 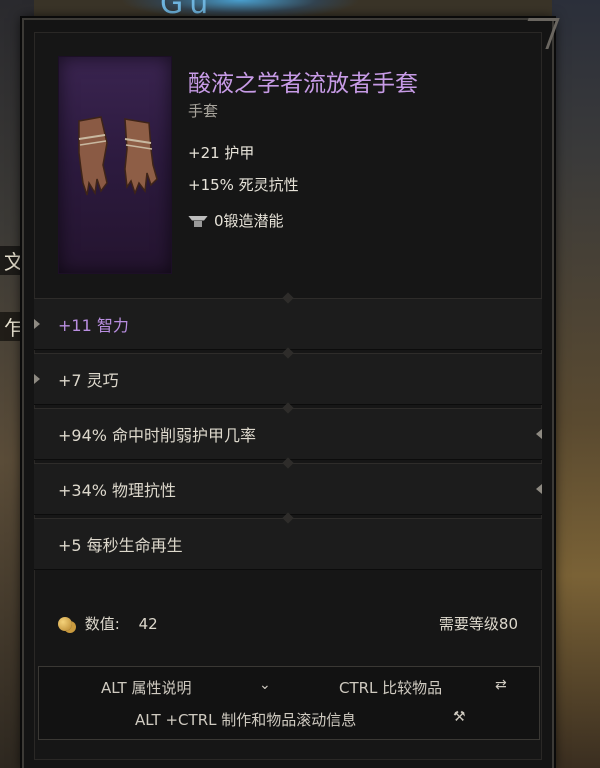 What do you see at coordinates (117, 490) in the screenshot?
I see `affix-text: +34% 物理抗性` at bounding box center [117, 490].